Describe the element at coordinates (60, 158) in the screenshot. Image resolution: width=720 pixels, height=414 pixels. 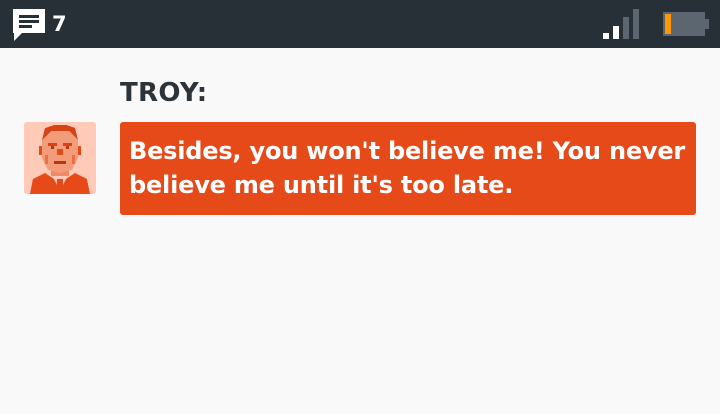
I see `troy-avatar` at that location.